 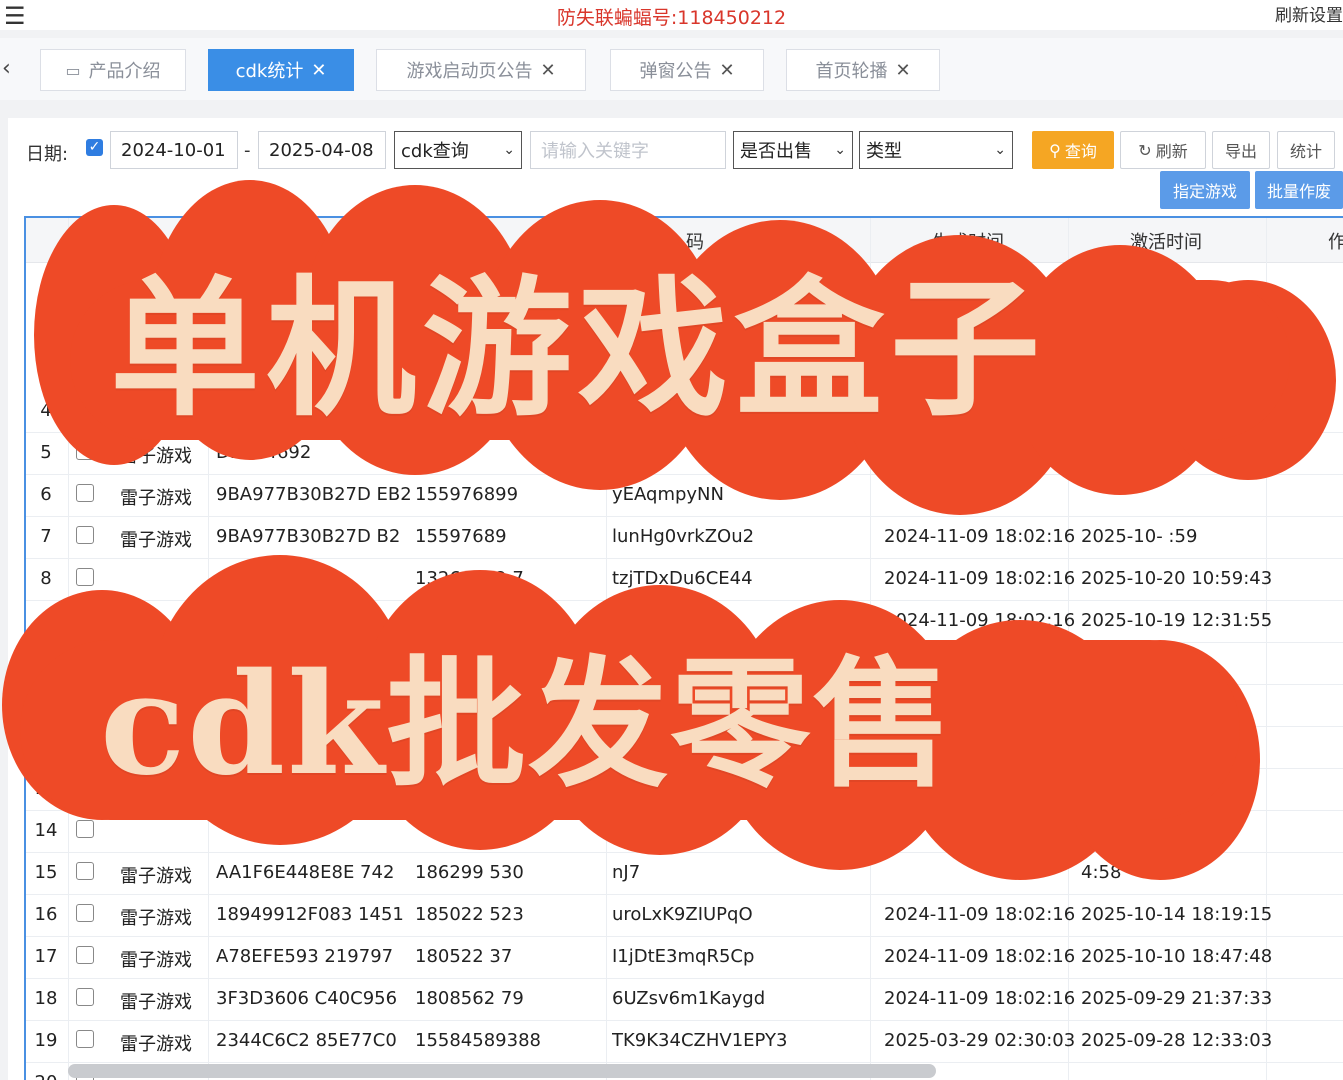 I want to click on cell-code: nJ7, so click(x=626, y=872).